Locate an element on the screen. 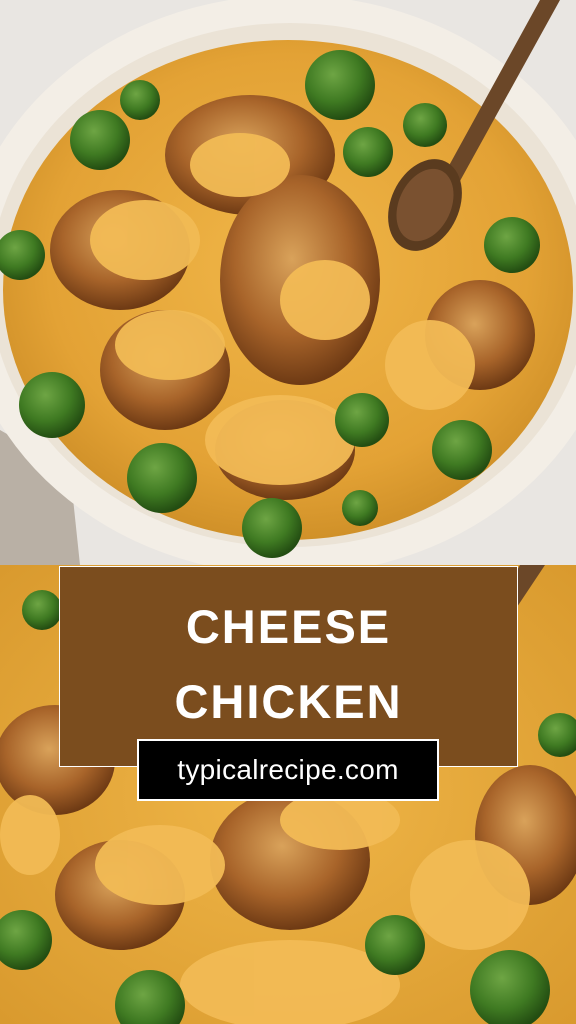 The height and width of the screenshot is (1024, 576). website-link: typicalrecipe.com is located at coordinates (287, 770).